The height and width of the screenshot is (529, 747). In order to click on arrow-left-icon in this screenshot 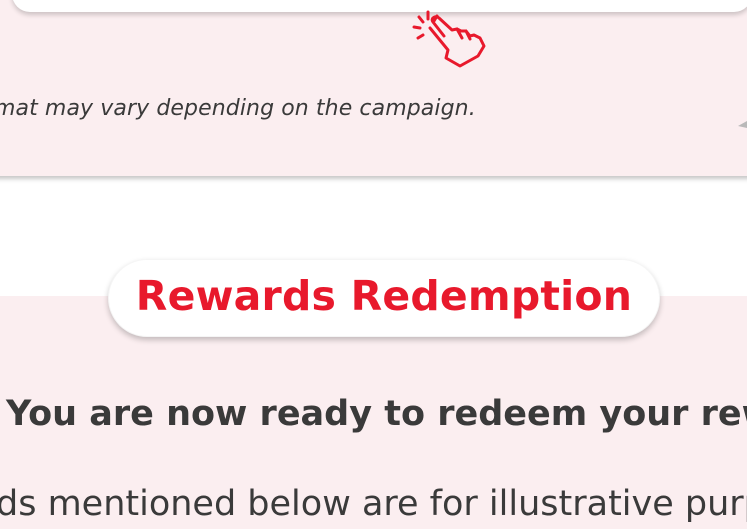, I will do `click(742, 122)`.